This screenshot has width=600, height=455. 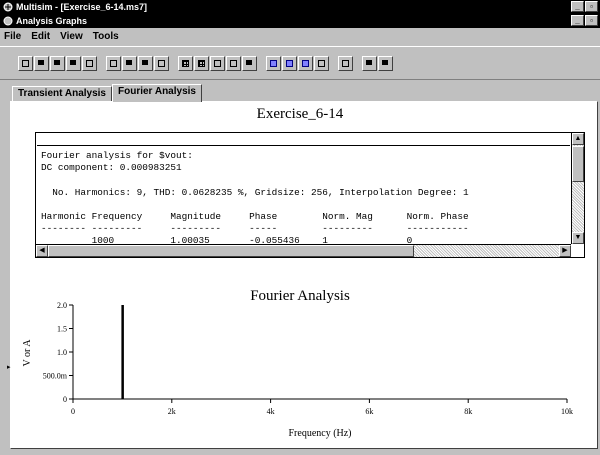 I want to click on scroll-left-icon: ◀, so click(x=42, y=251).